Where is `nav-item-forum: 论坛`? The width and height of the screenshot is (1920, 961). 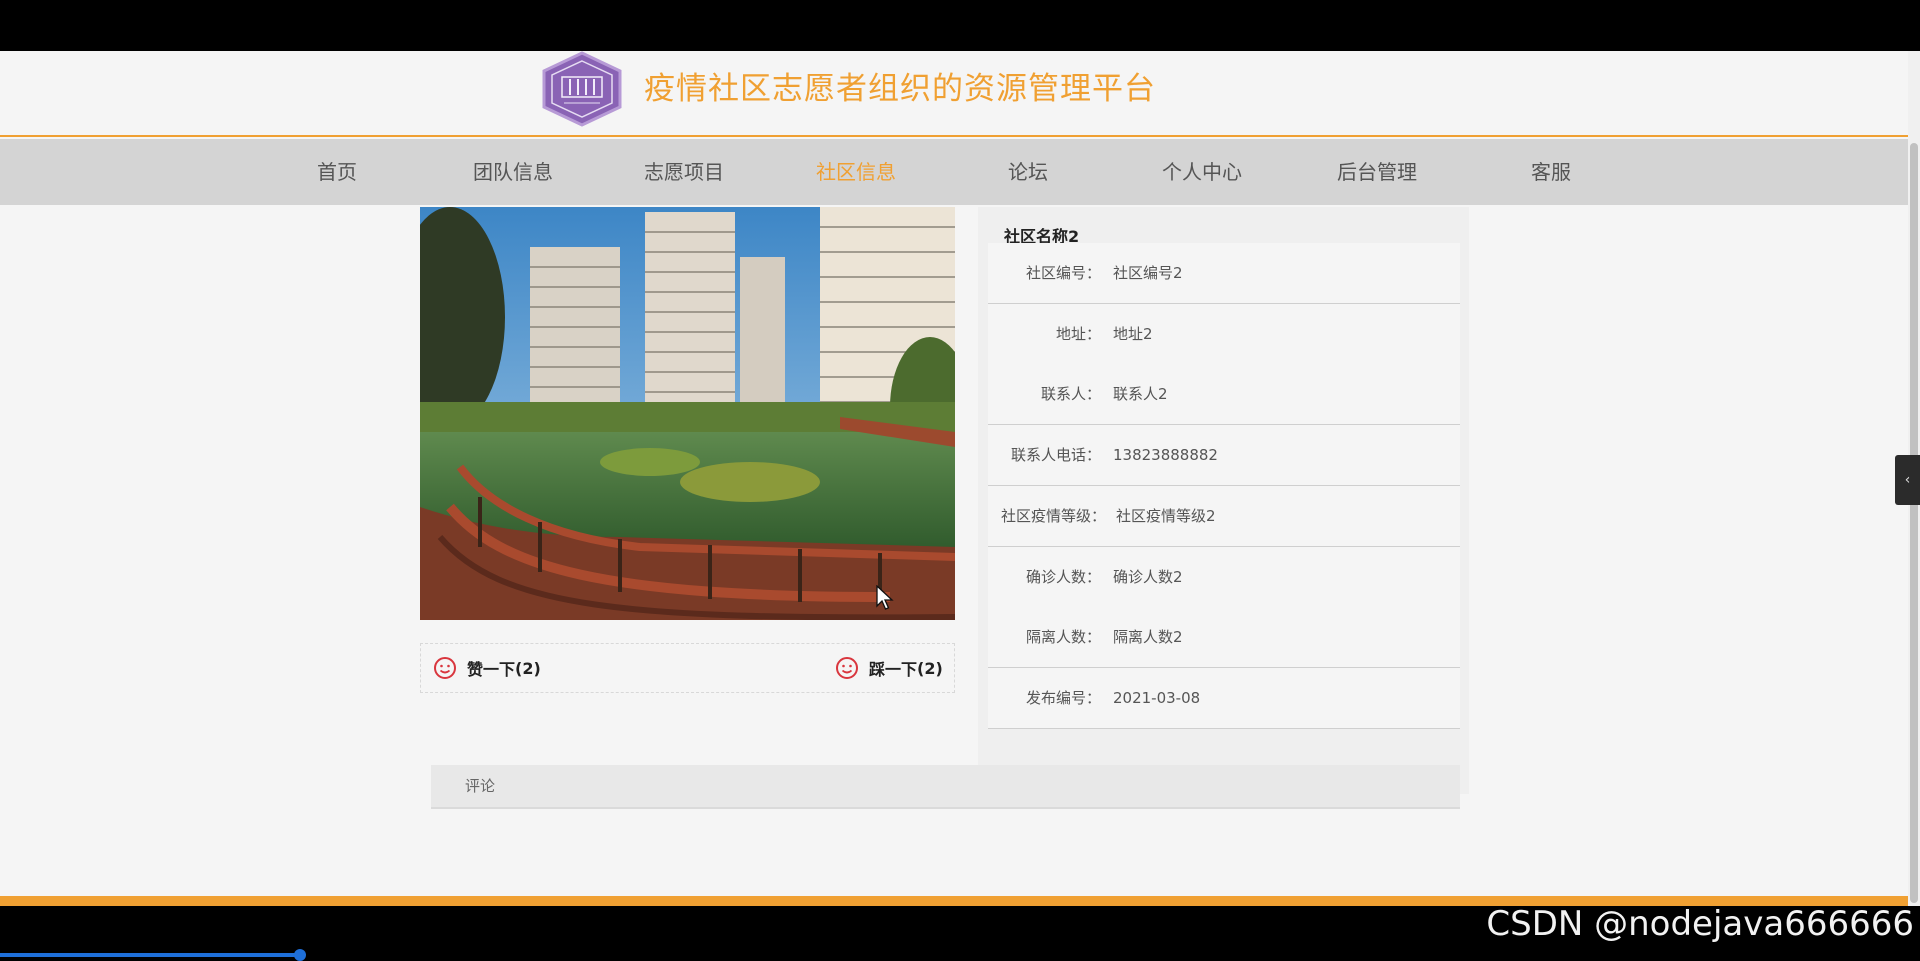
nav-item-forum: 论坛 is located at coordinates (1028, 172).